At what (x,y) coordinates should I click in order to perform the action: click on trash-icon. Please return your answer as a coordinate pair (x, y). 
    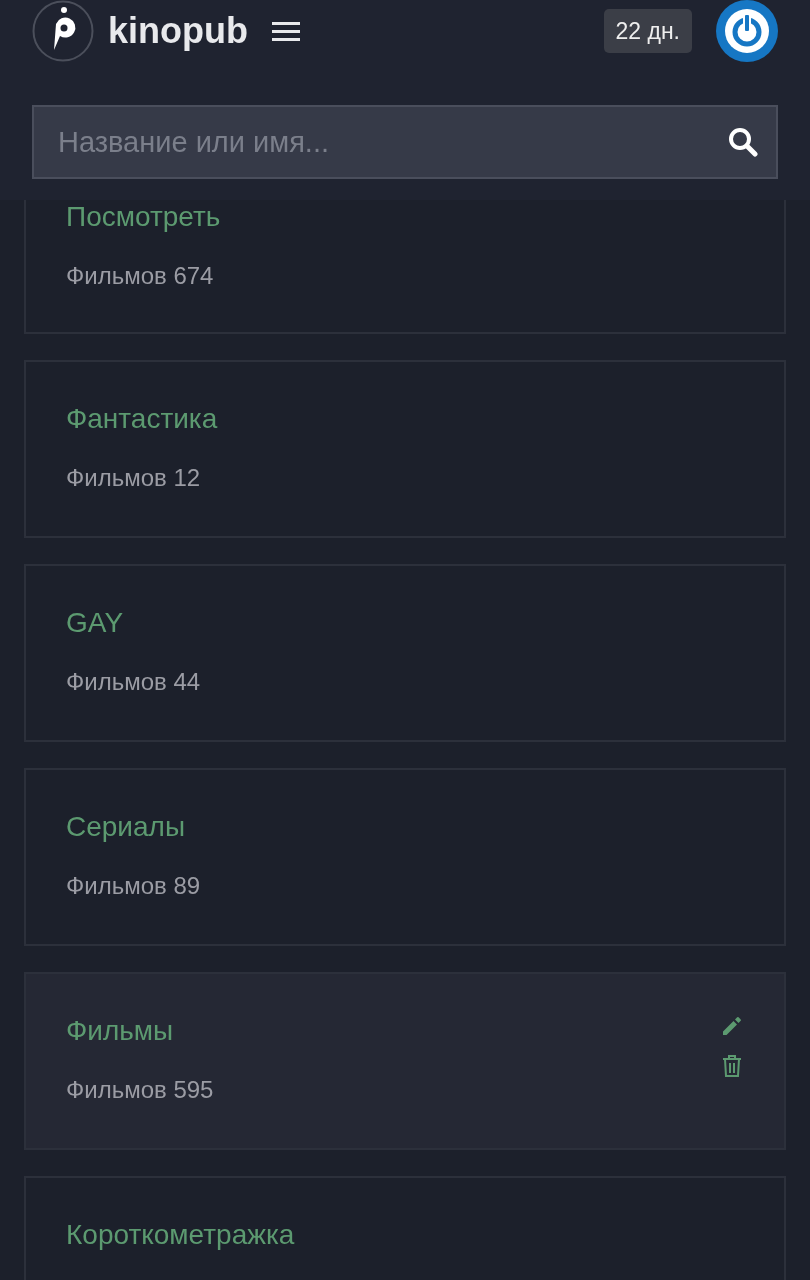
    Looking at the image, I should click on (732, 1066).